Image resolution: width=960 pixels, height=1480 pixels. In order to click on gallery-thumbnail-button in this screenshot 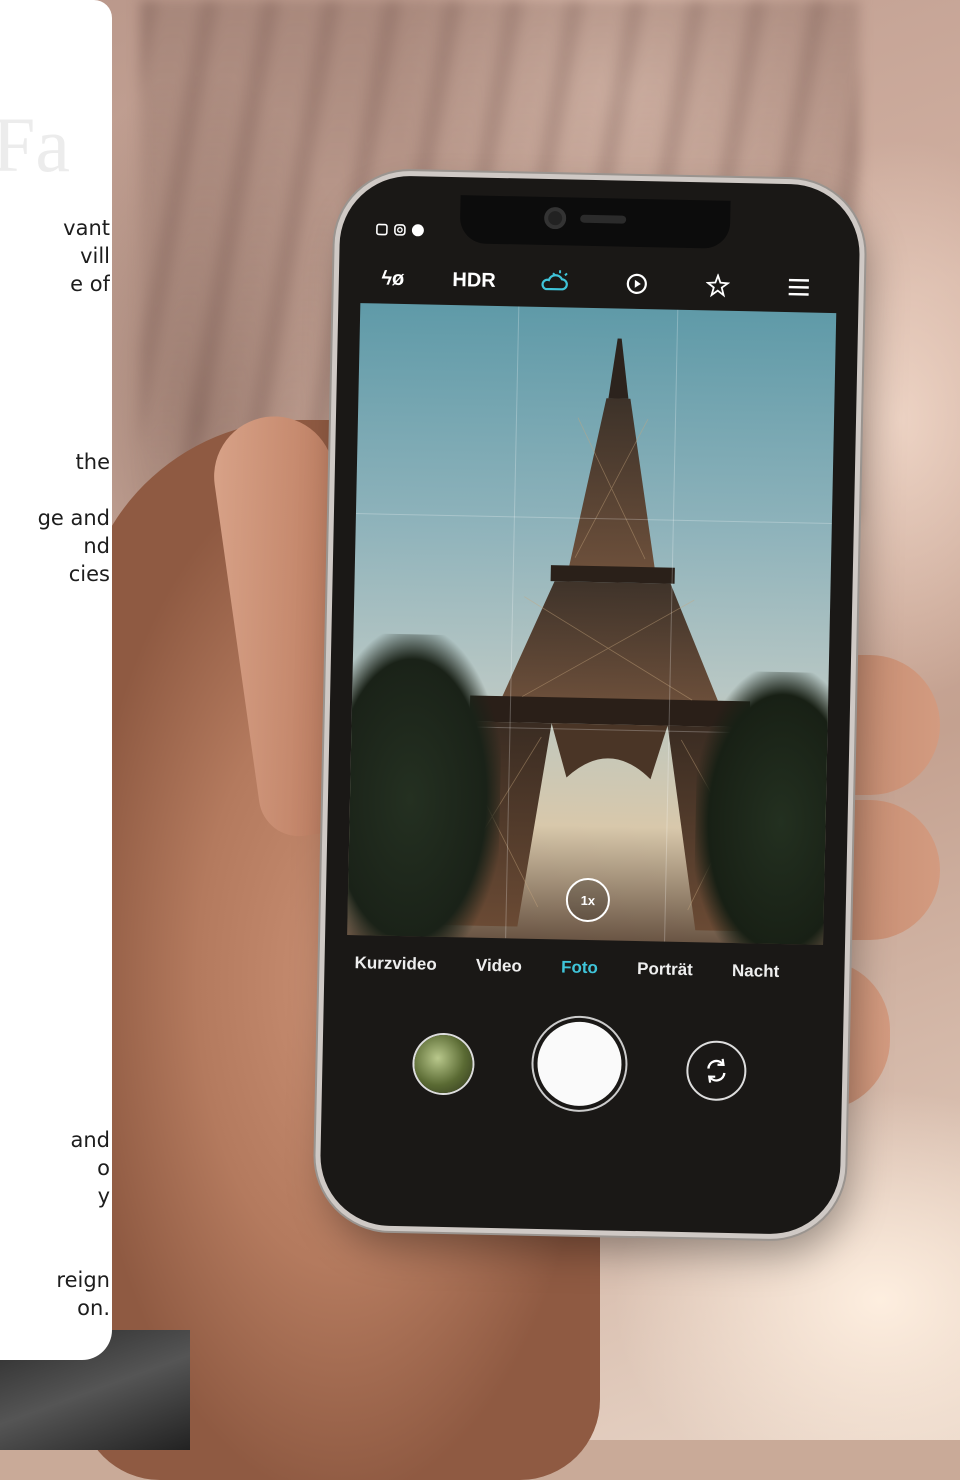, I will do `click(443, 1064)`.